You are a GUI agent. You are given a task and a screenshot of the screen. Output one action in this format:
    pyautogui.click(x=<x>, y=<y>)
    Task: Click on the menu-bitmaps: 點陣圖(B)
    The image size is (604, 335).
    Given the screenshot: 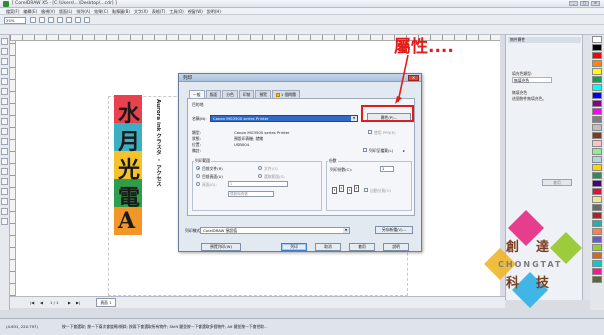 What is the action you would take?
    pyautogui.click(x=121, y=11)
    